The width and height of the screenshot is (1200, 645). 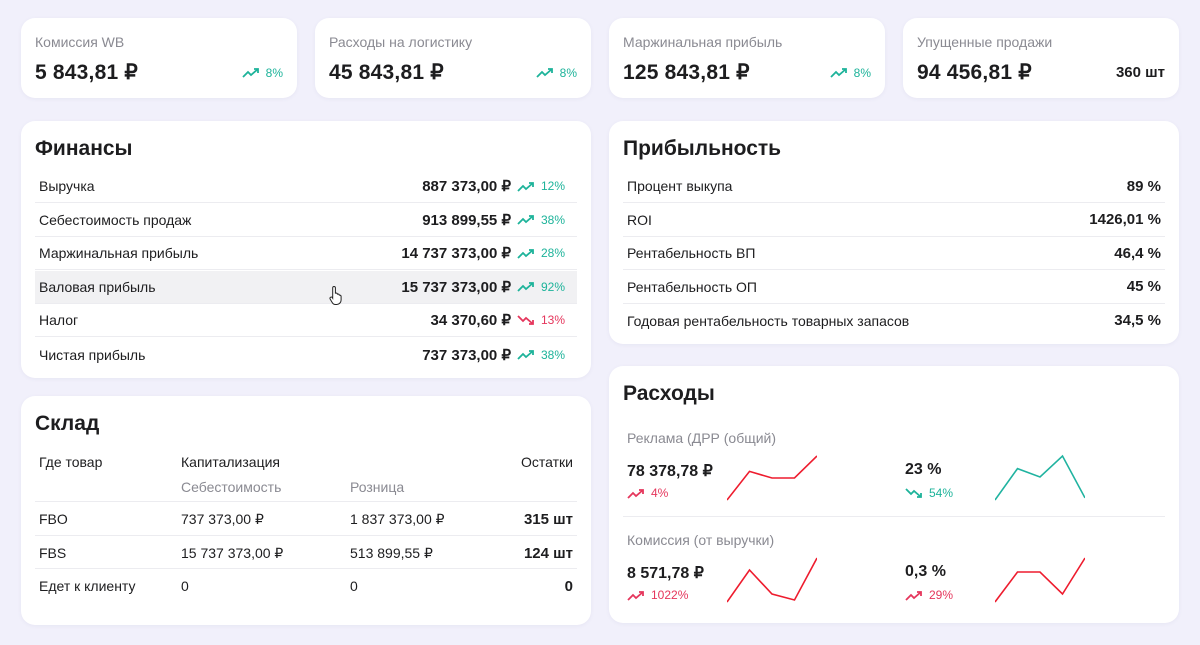 I want to click on kpi-label: Расходы на логистику, so click(x=401, y=42).